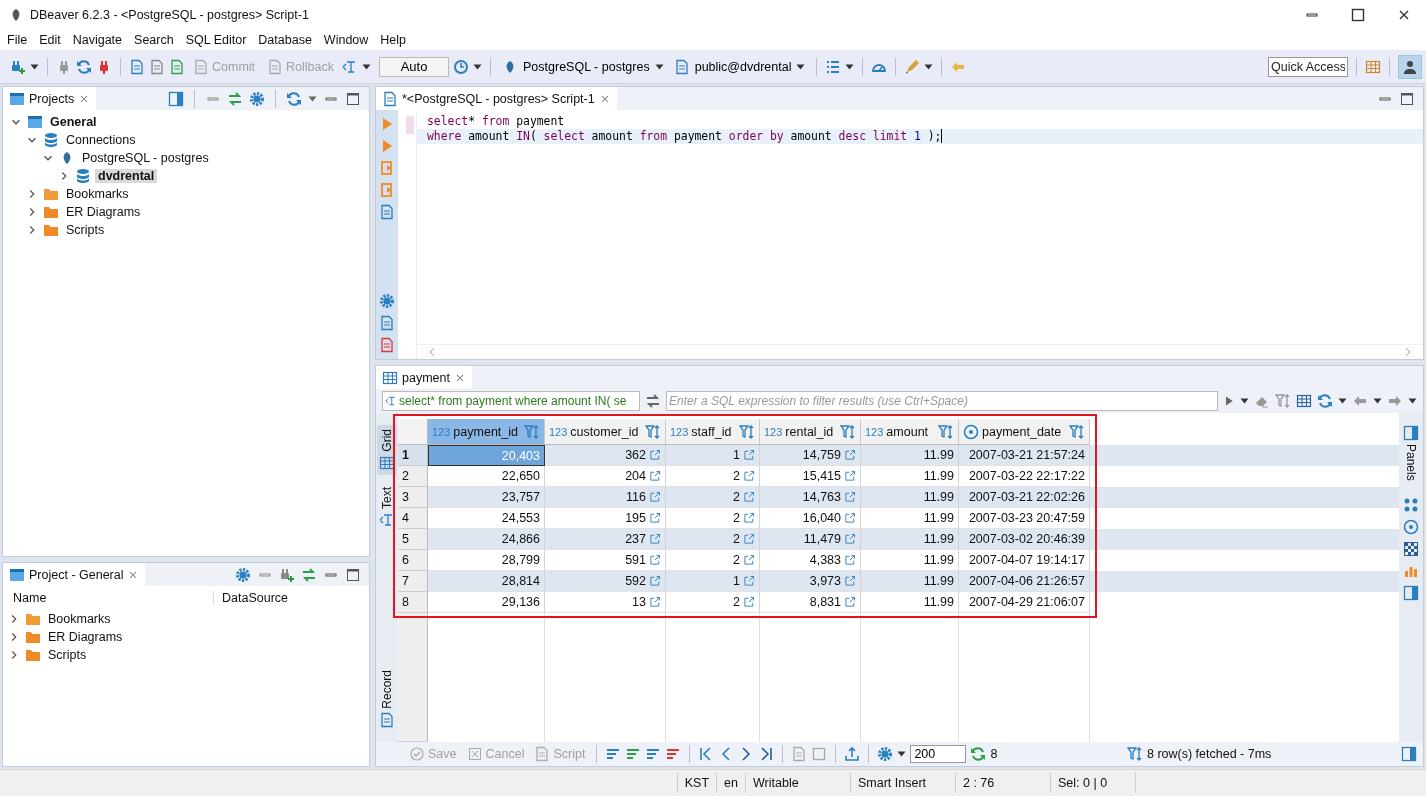 The image size is (1426, 796). Describe the element at coordinates (216, 40) in the screenshot. I see `menu-item: SQL Editor` at that location.